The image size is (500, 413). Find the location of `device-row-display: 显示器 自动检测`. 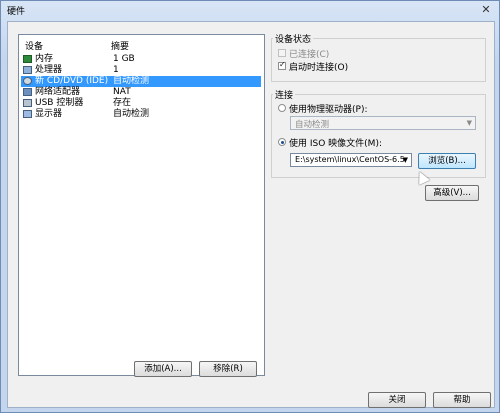

device-row-display: 显示器 自动检测 is located at coordinates (141, 114).